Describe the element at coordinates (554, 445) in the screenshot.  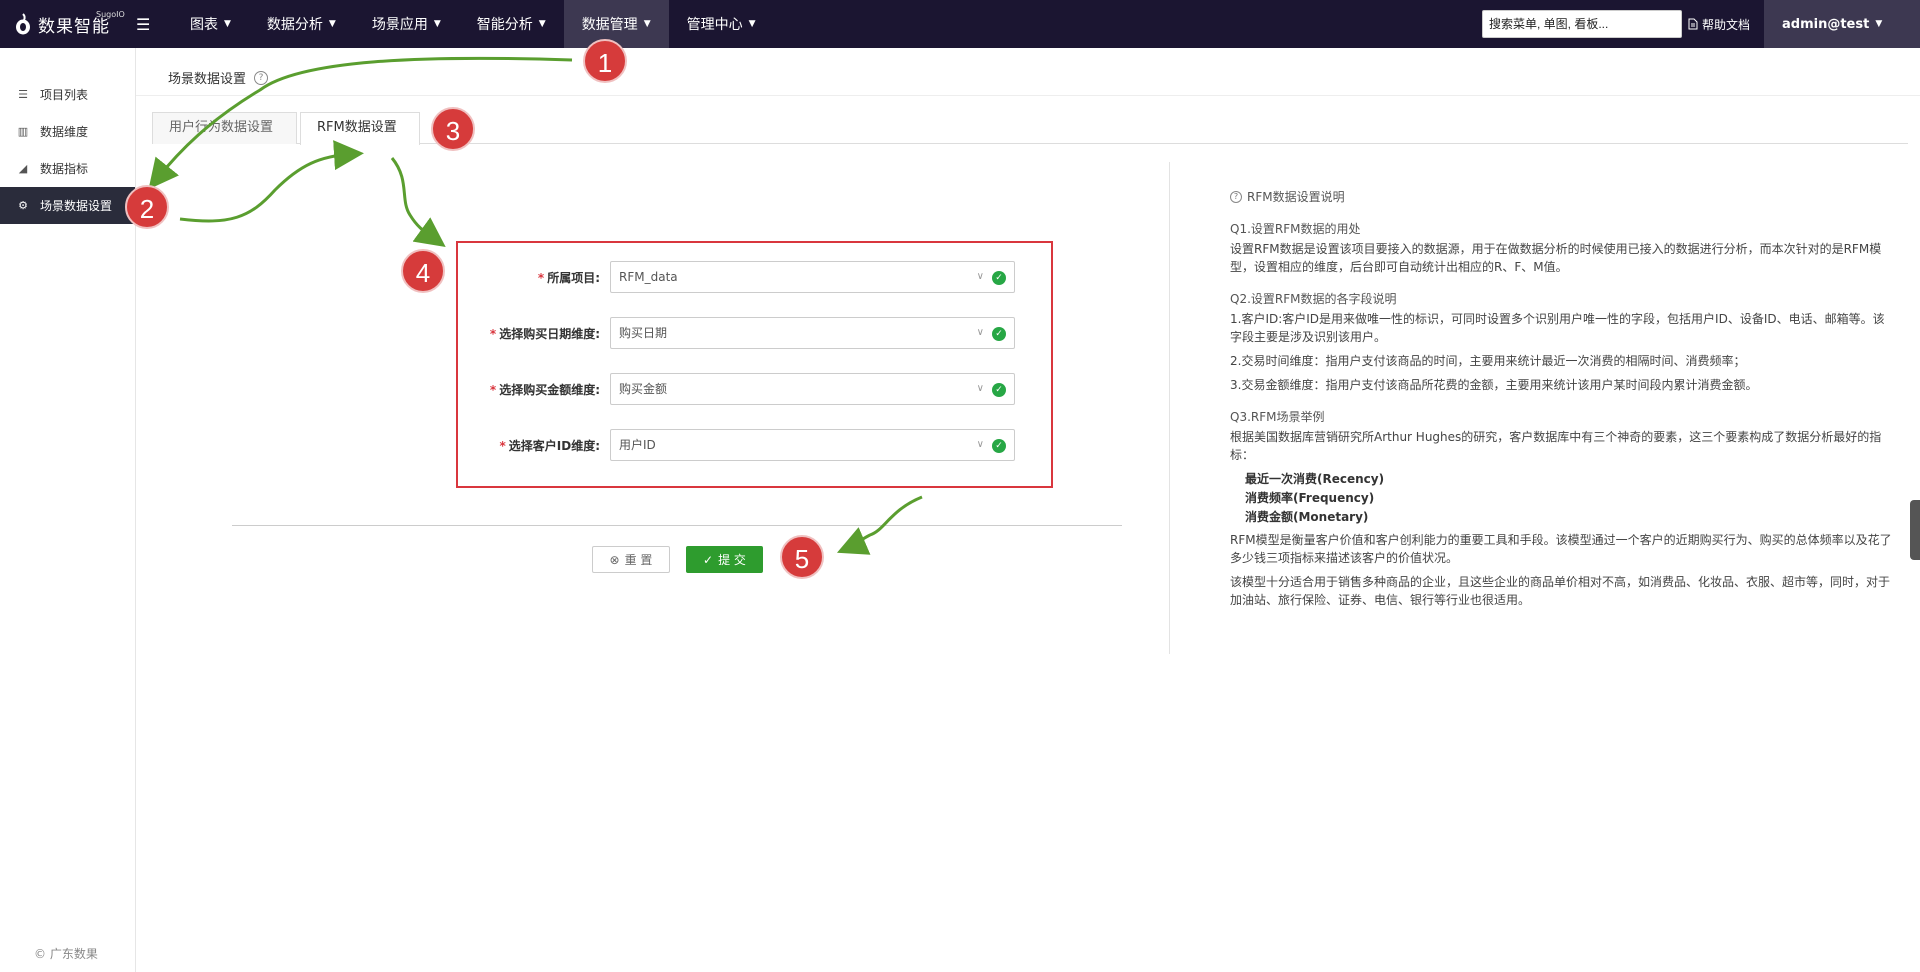
I see `field-label-text: 选择客户ID维度:` at that location.